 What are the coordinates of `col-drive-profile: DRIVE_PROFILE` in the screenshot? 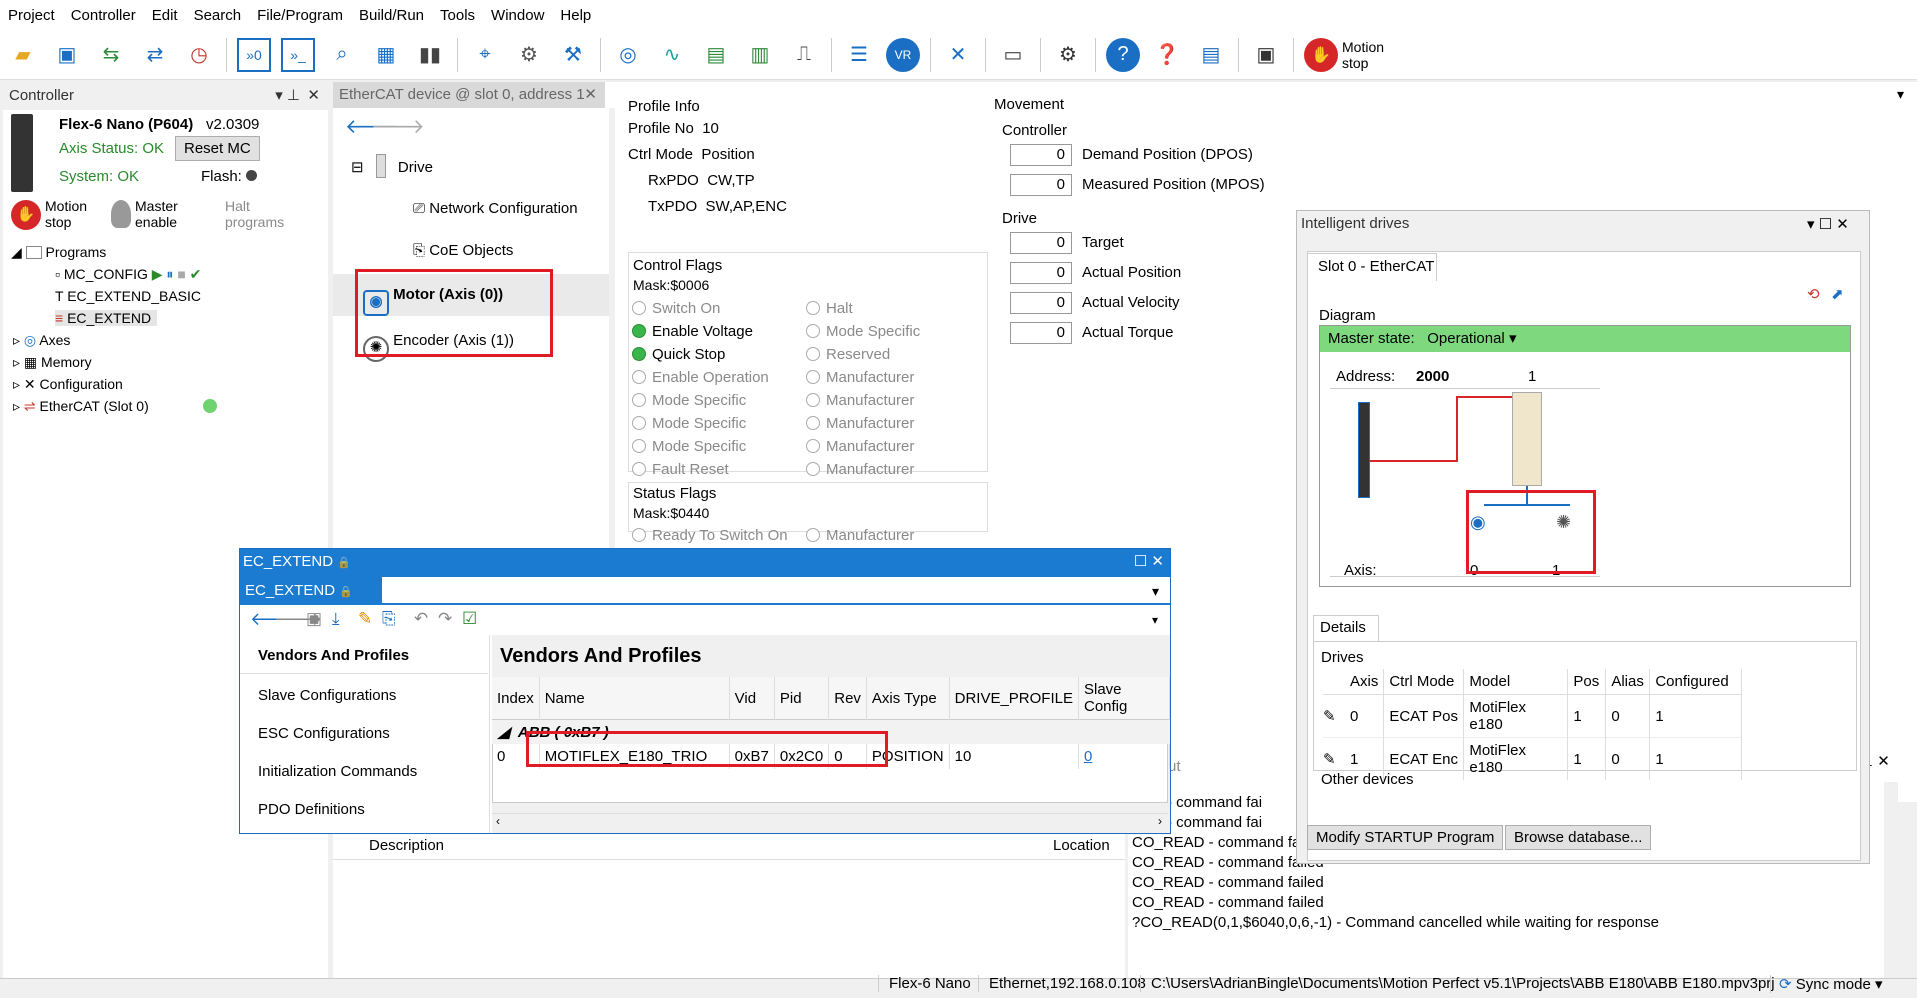 It's located at (1014, 698).